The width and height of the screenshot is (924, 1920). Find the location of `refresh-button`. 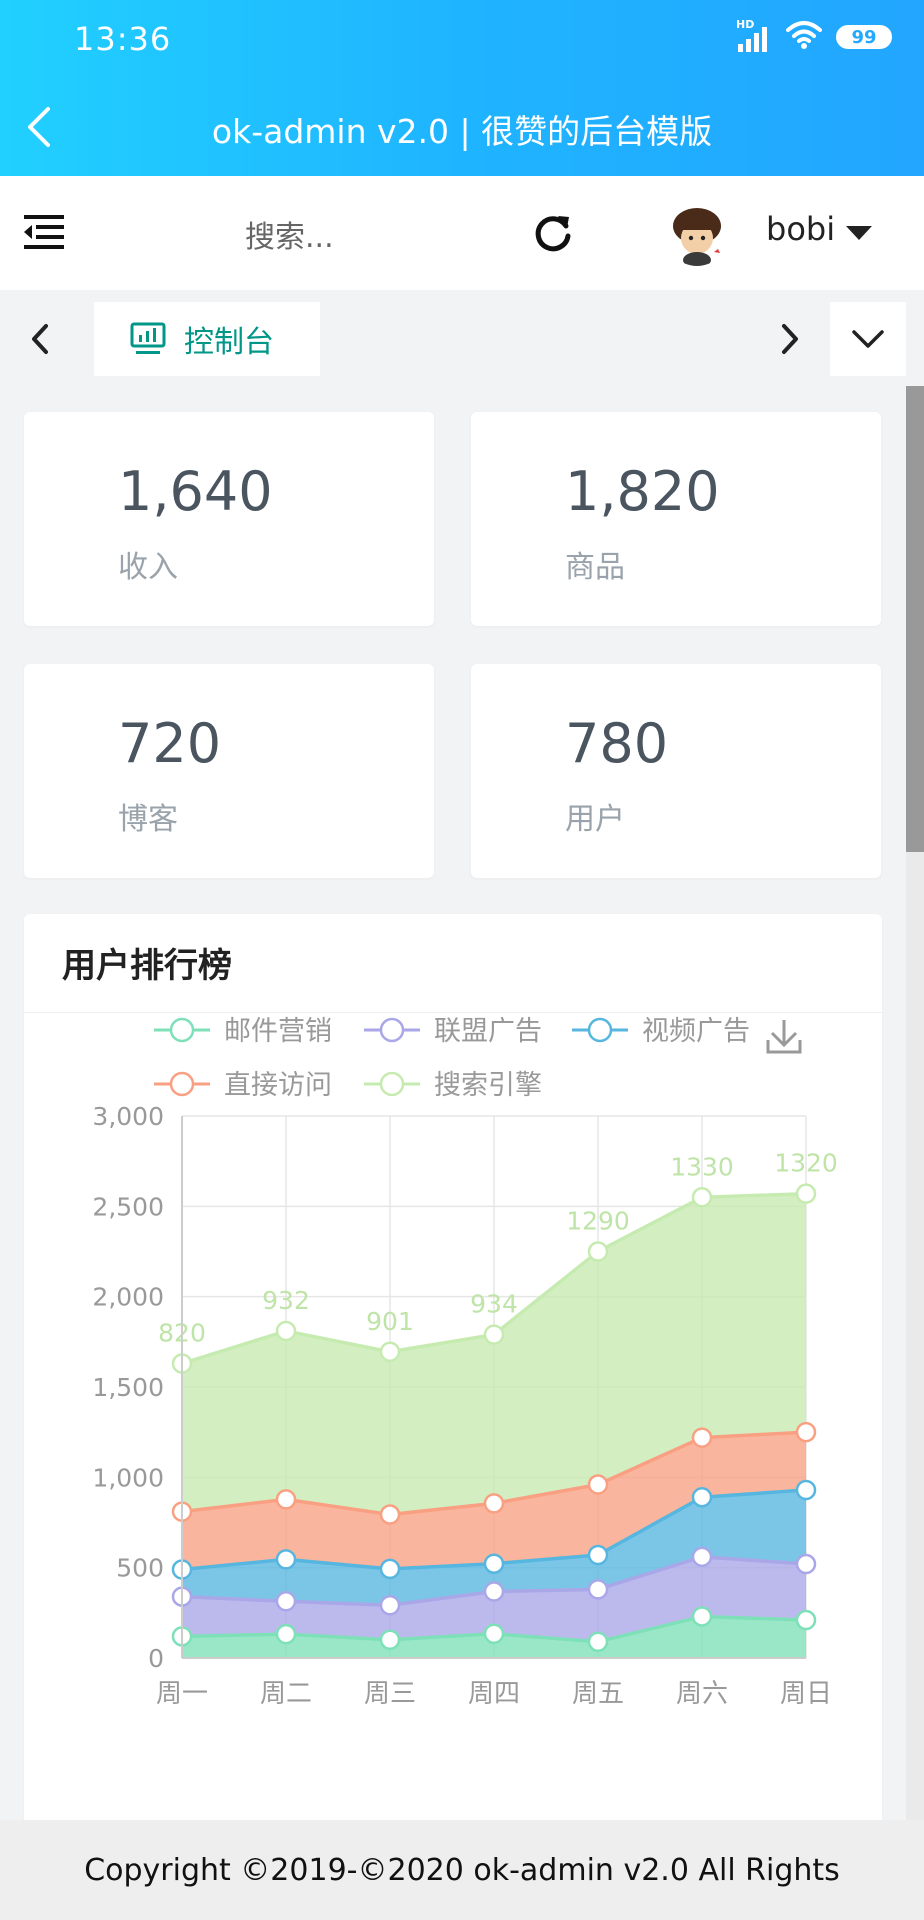

refresh-button is located at coordinates (553, 233).